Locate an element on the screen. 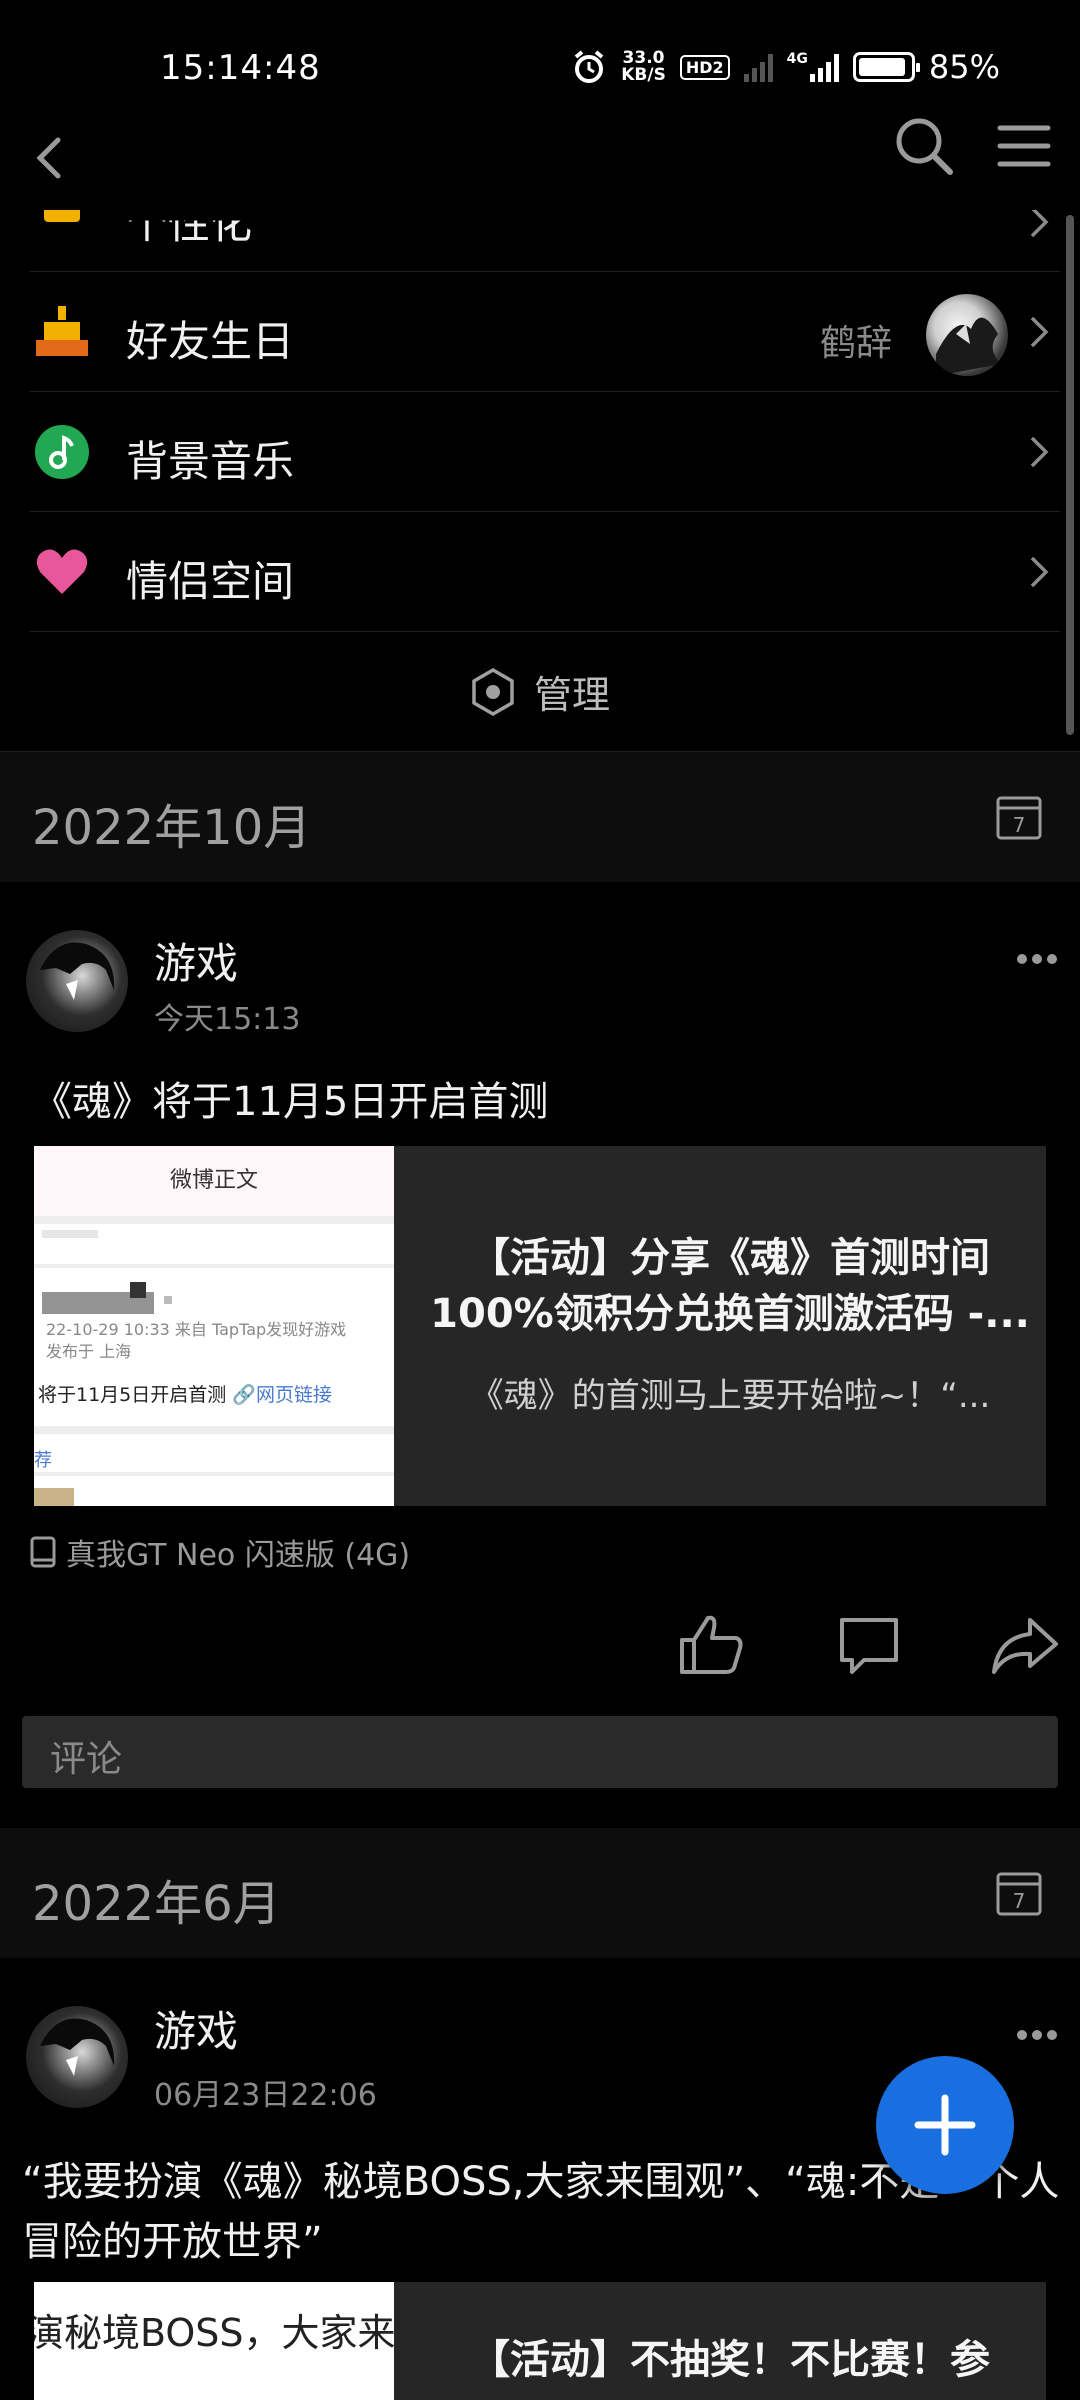  phone-icon is located at coordinates (43, 1552).